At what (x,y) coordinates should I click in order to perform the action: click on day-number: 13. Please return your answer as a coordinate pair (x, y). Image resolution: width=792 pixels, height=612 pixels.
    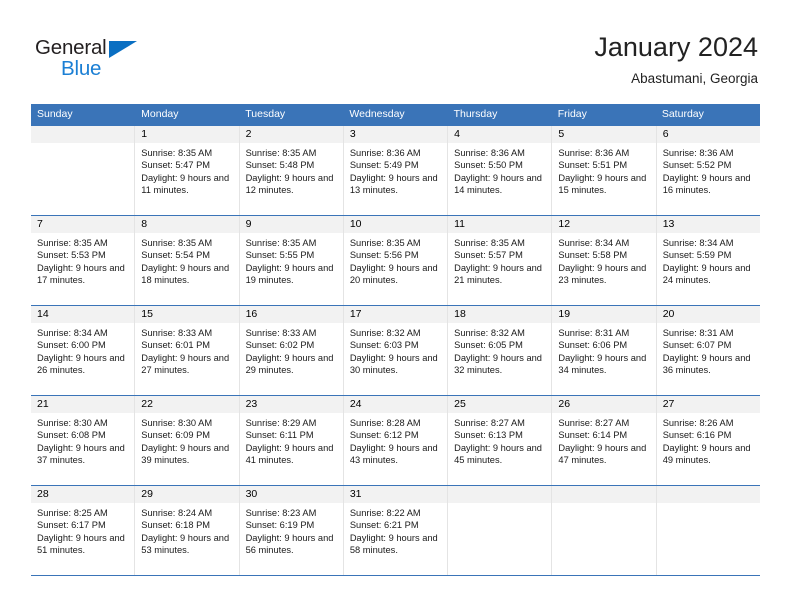
    Looking at the image, I should click on (708, 224).